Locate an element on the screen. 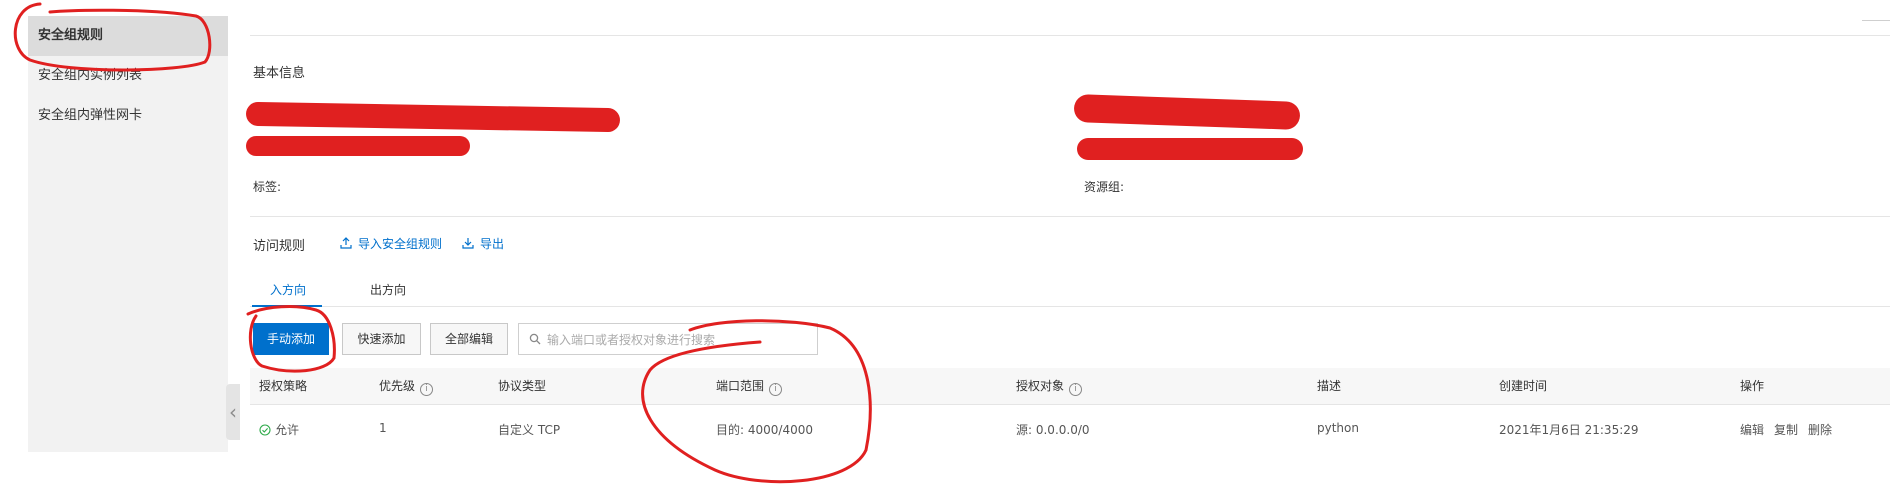 The width and height of the screenshot is (1890, 490). protocol-cell: 自定义 TCP is located at coordinates (529, 430).